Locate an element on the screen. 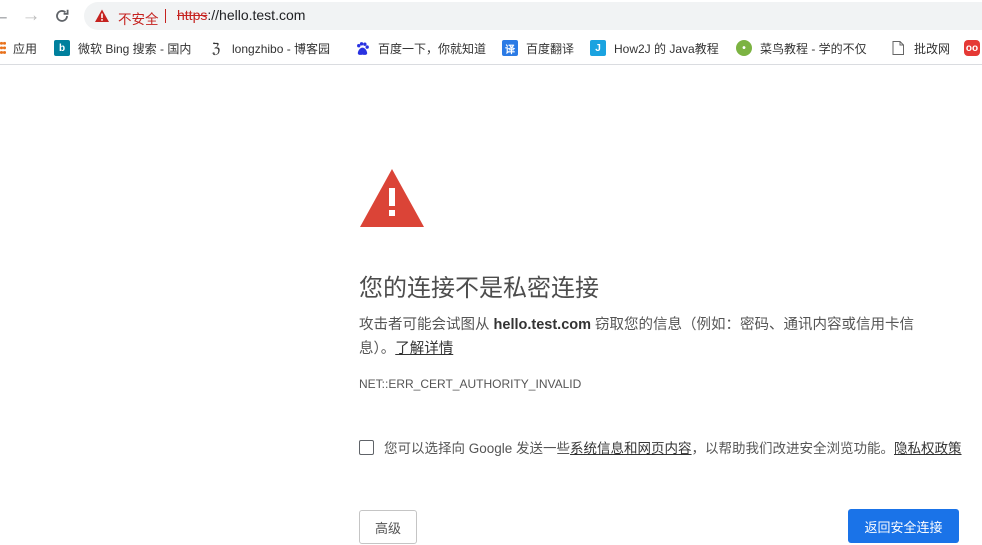 Image resolution: width=982 pixels, height=545 pixels. bookmark-baidu: 百度一下，你就知道 is located at coordinates (420, 48).